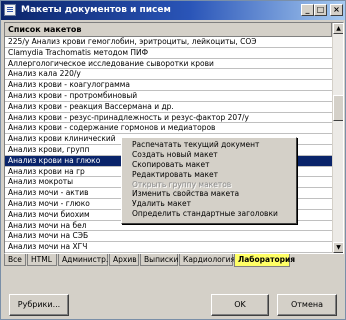 The height and width of the screenshot is (320, 346). What do you see at coordinates (209, 194) in the screenshot?
I see `menu-item: Изменить свойства макета` at bounding box center [209, 194].